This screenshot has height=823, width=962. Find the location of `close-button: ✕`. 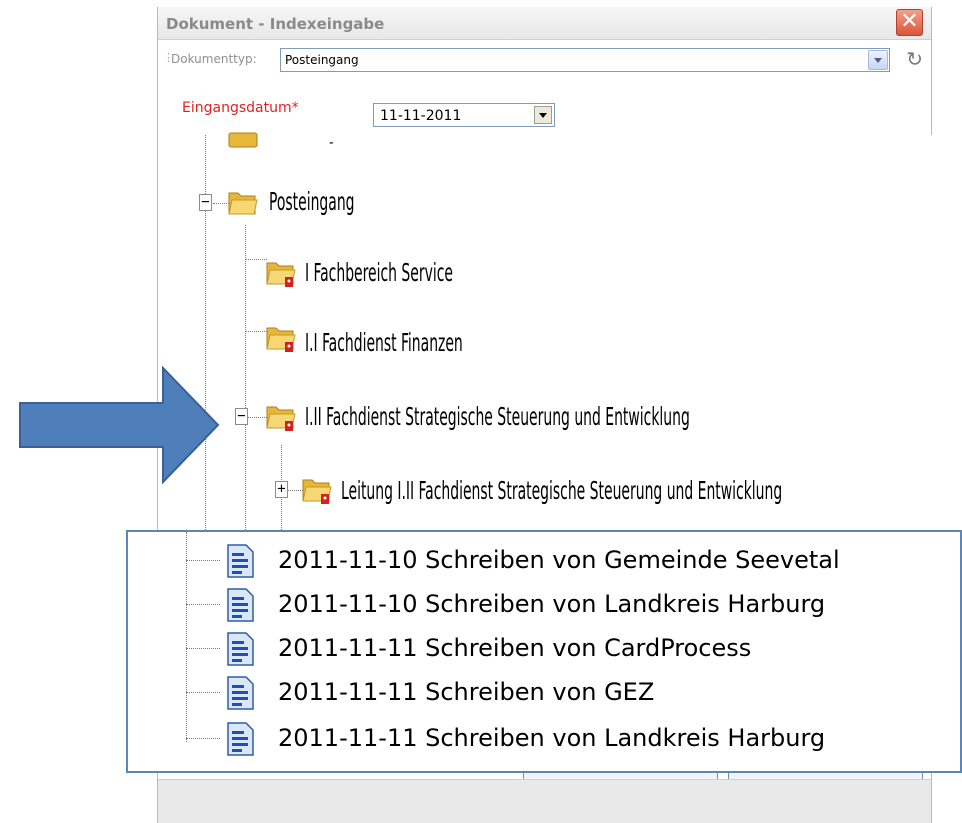

close-button: ✕ is located at coordinates (909, 22).